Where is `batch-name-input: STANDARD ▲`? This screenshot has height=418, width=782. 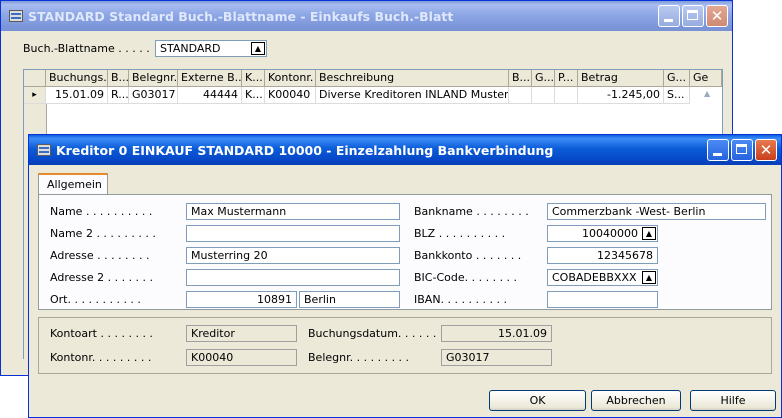
batch-name-input: STANDARD ▲ is located at coordinates (211, 48).